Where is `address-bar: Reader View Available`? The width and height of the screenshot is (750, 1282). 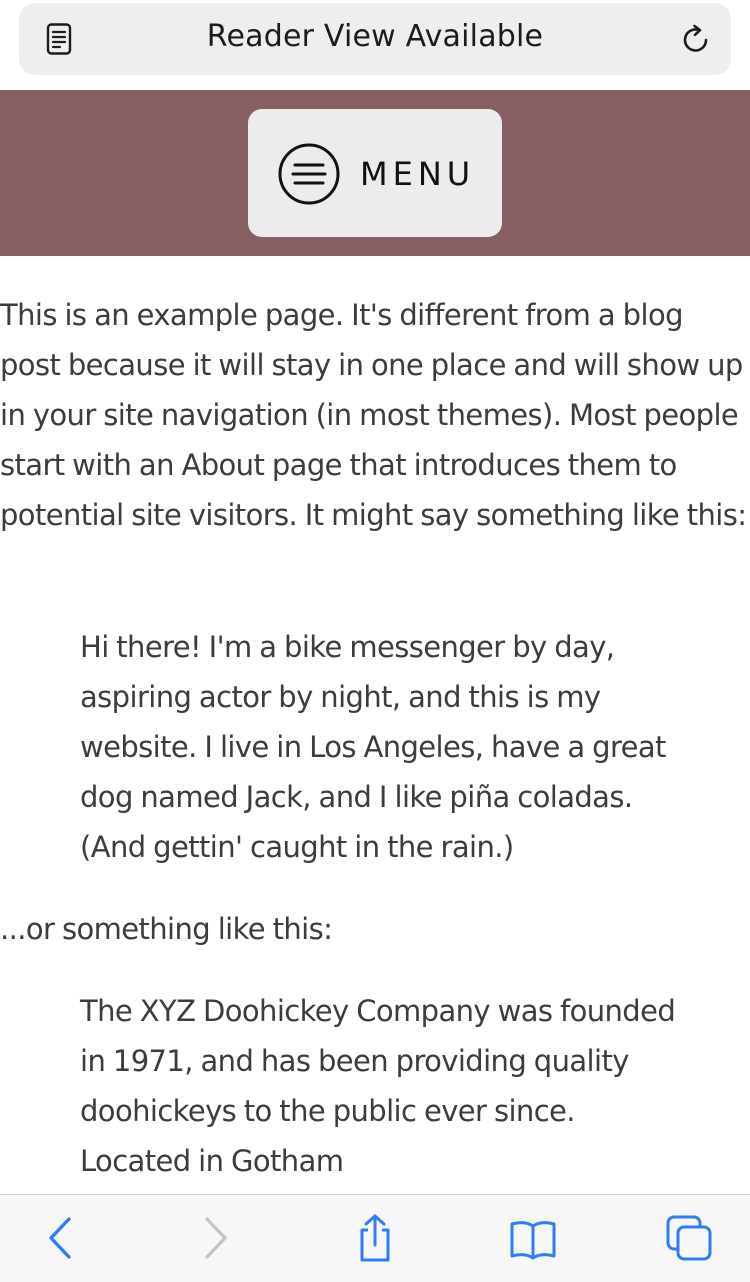 address-bar: Reader View Available is located at coordinates (375, 39).